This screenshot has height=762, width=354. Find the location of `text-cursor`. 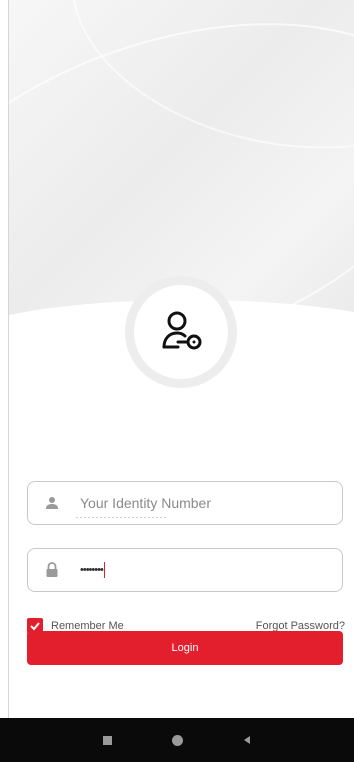

text-cursor is located at coordinates (104, 570).